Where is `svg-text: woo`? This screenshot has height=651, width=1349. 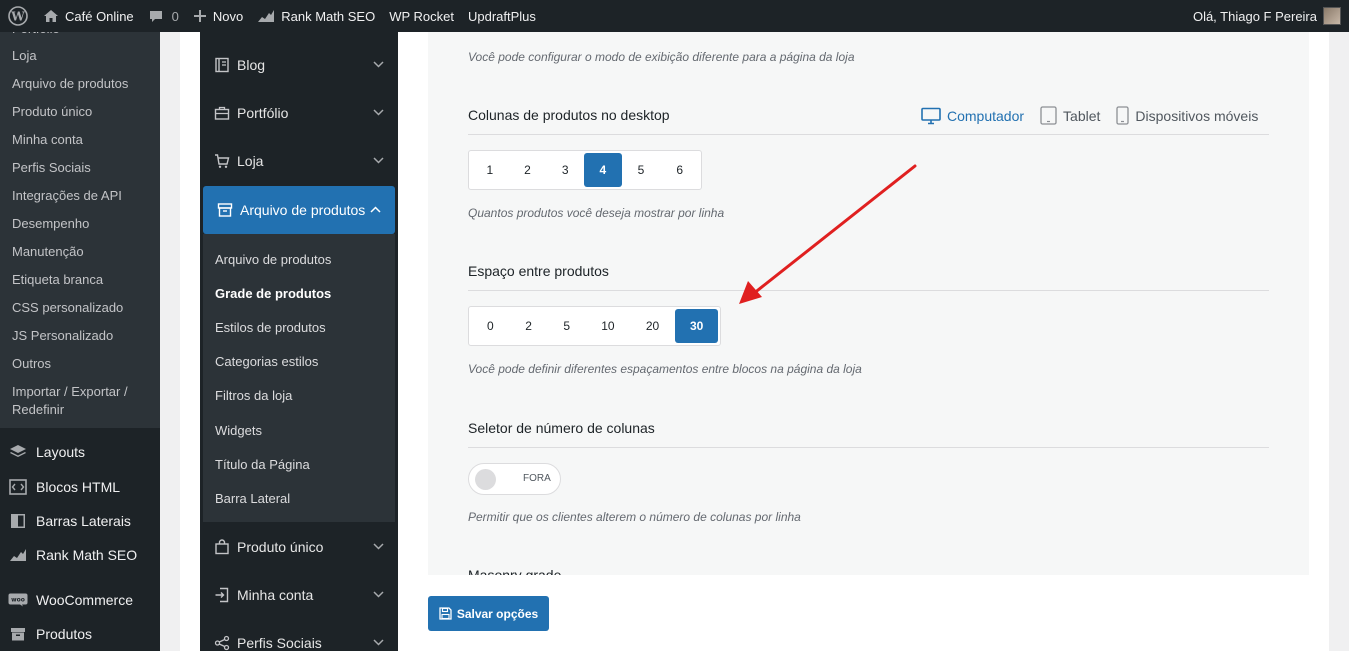
svg-text: woo is located at coordinates (18, 600).